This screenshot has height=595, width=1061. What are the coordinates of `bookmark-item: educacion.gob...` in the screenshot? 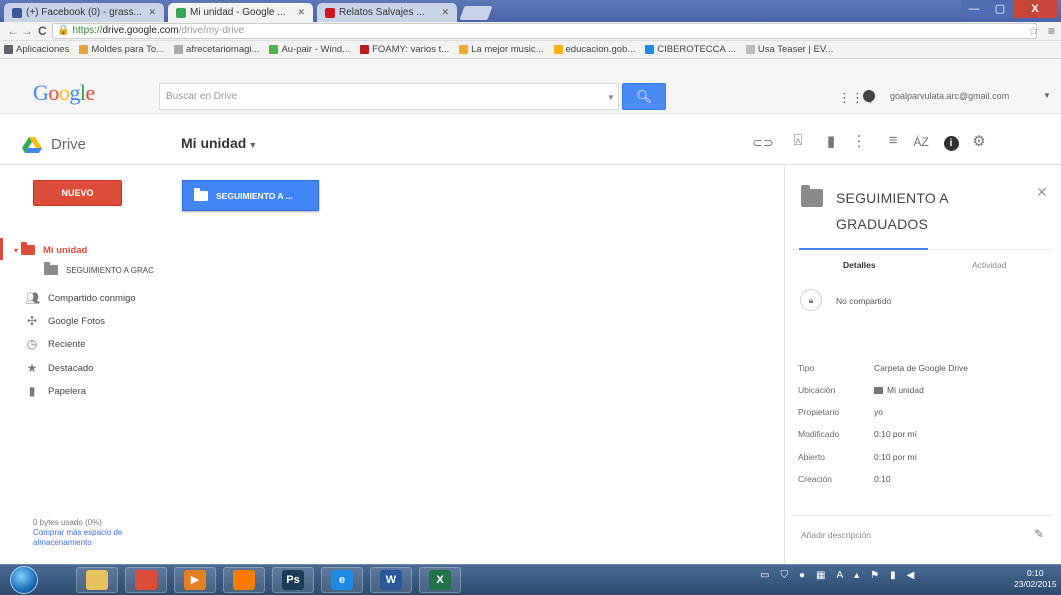 It's located at (596, 49).